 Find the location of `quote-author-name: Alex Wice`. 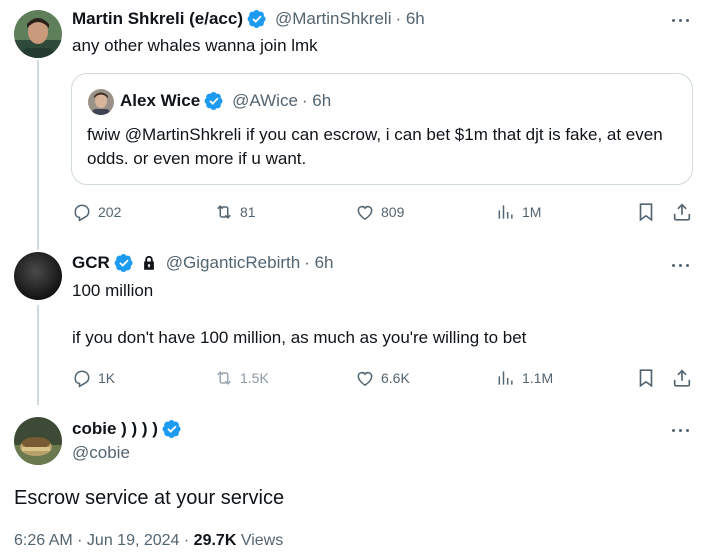

quote-author-name: Alex Wice is located at coordinates (160, 101).